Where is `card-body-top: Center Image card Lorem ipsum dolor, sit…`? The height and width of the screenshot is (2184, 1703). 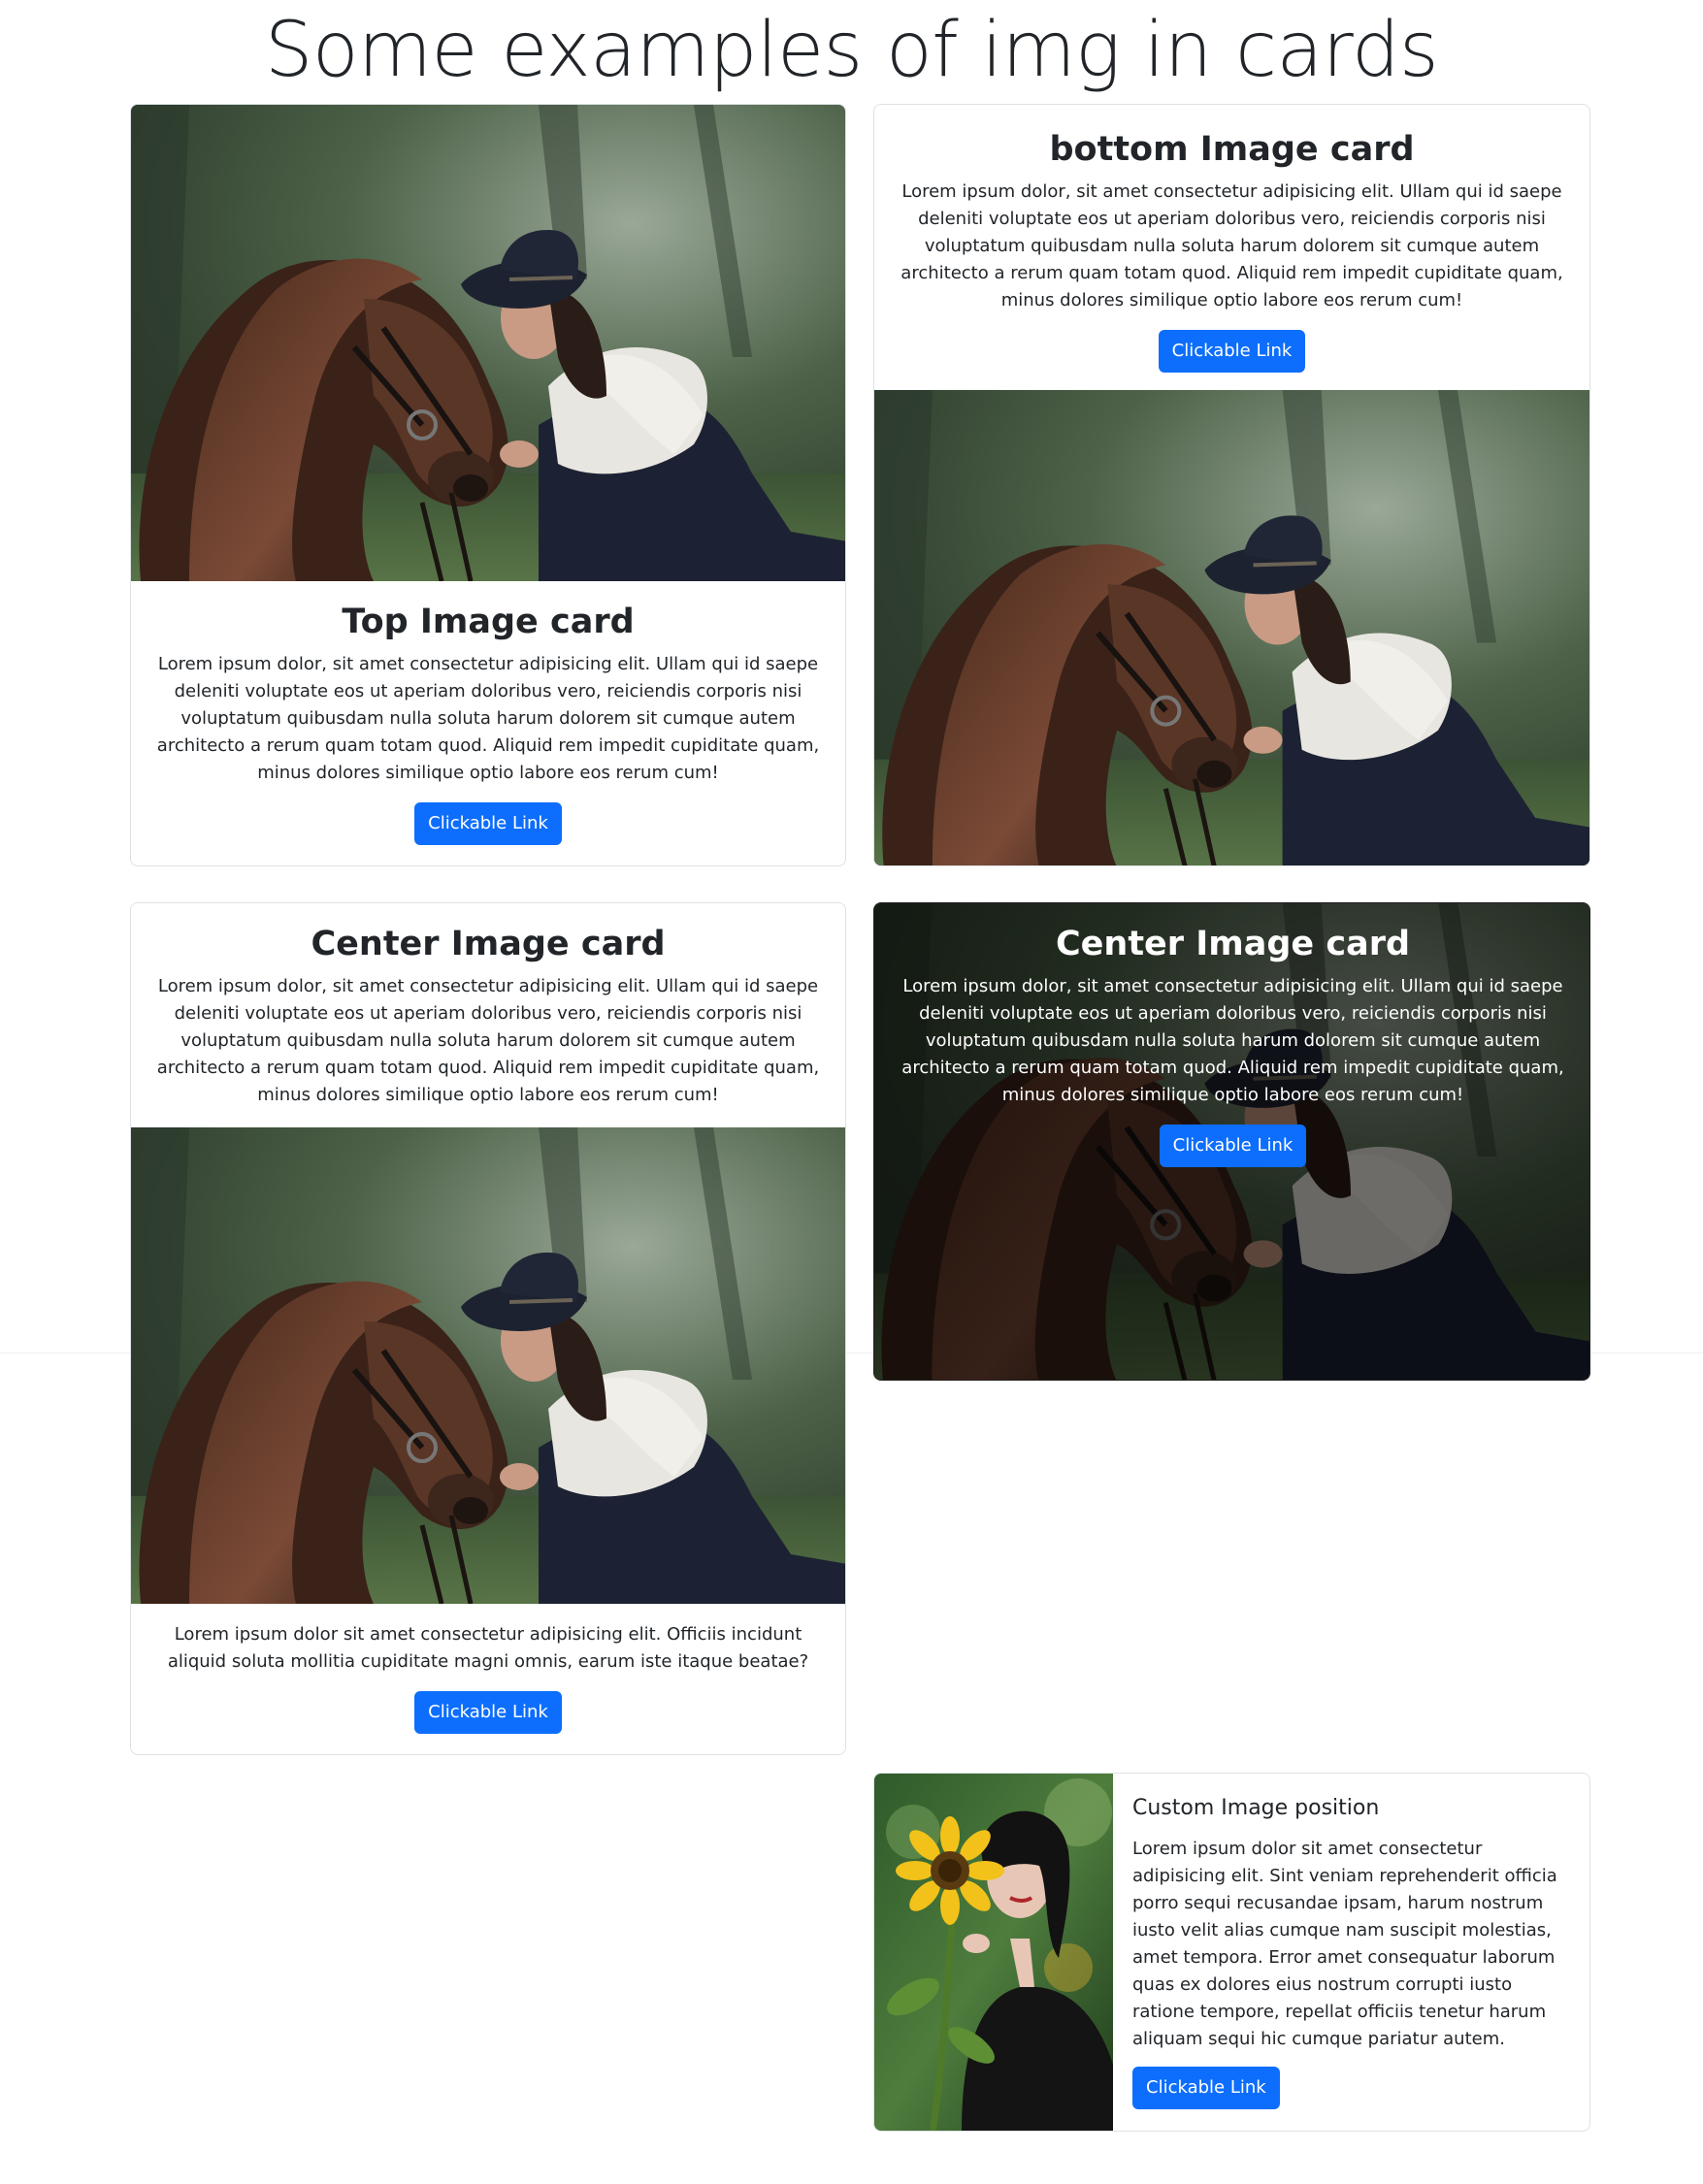
card-body-top: Center Image card Lorem ipsum dolor, sit… is located at coordinates (488, 1015).